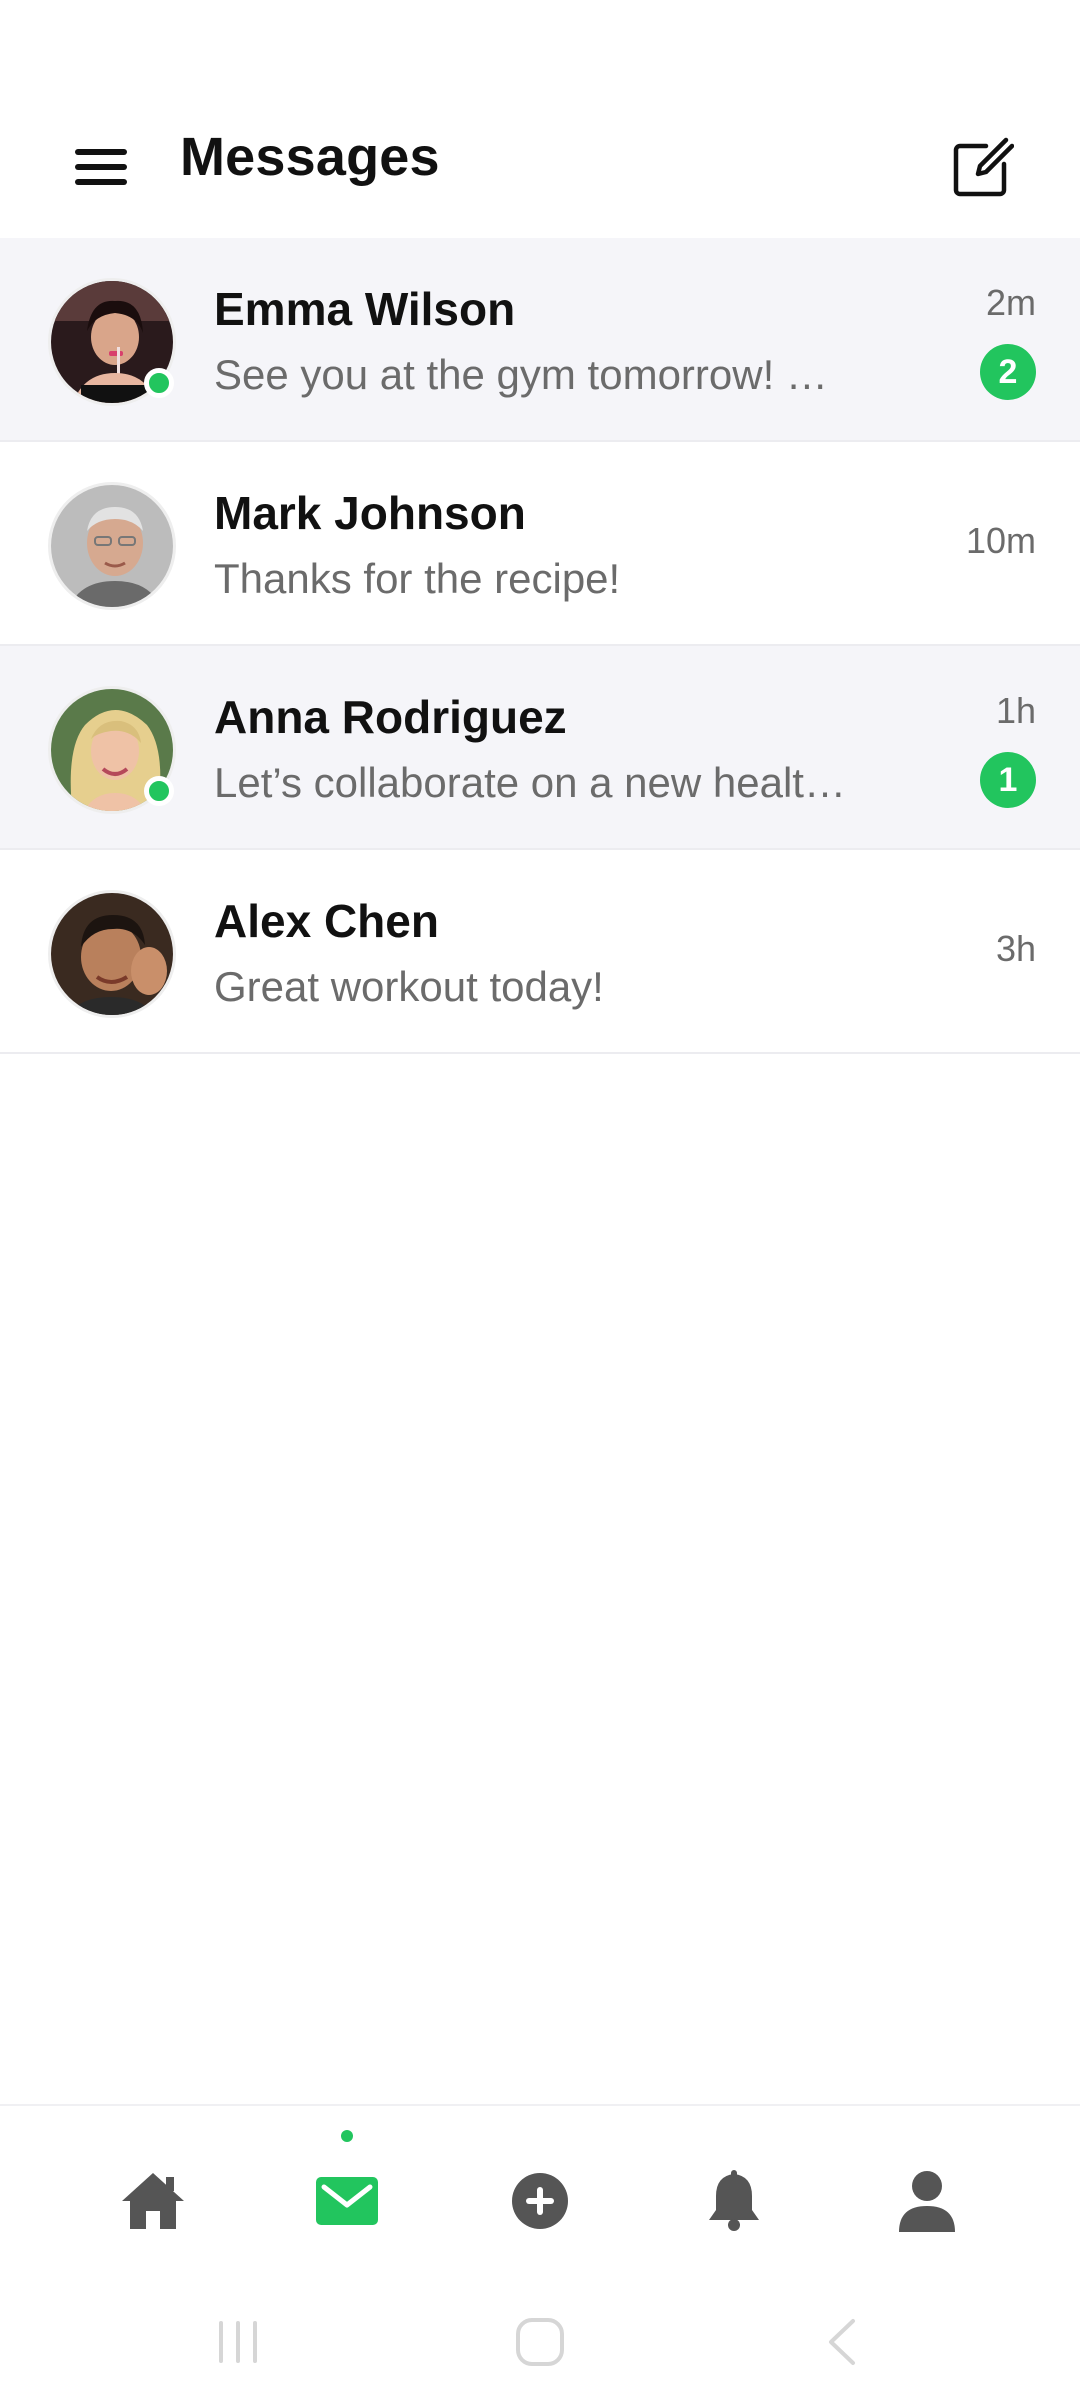 The image size is (1080, 2400). I want to click on contact-name: Emma Wilson, so click(365, 309).